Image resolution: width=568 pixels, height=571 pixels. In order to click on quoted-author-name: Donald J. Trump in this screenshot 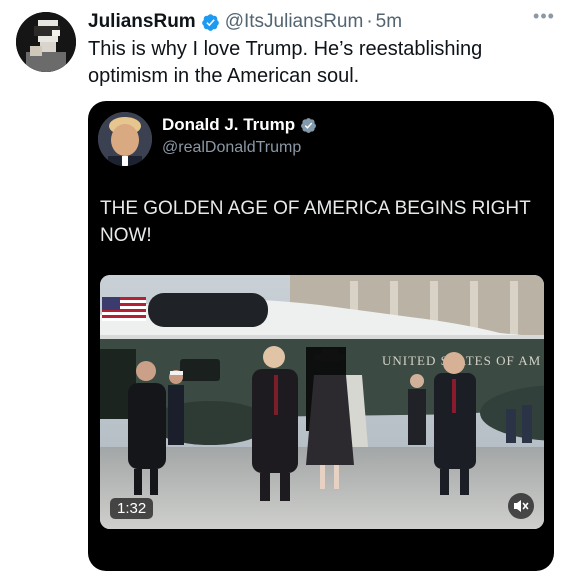, I will do `click(239, 125)`.